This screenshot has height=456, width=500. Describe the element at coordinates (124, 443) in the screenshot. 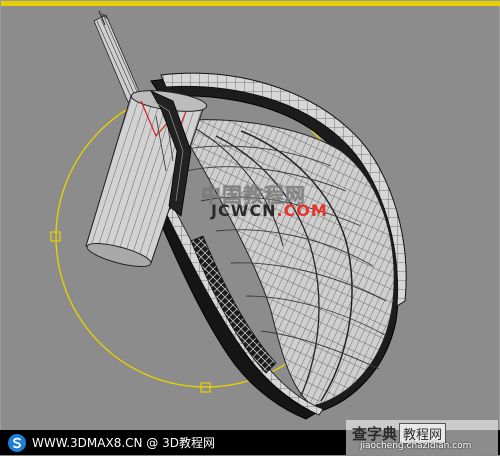

I see `footer-site-text: WWW.3DMAX8.CN @ 3D教程网` at that location.